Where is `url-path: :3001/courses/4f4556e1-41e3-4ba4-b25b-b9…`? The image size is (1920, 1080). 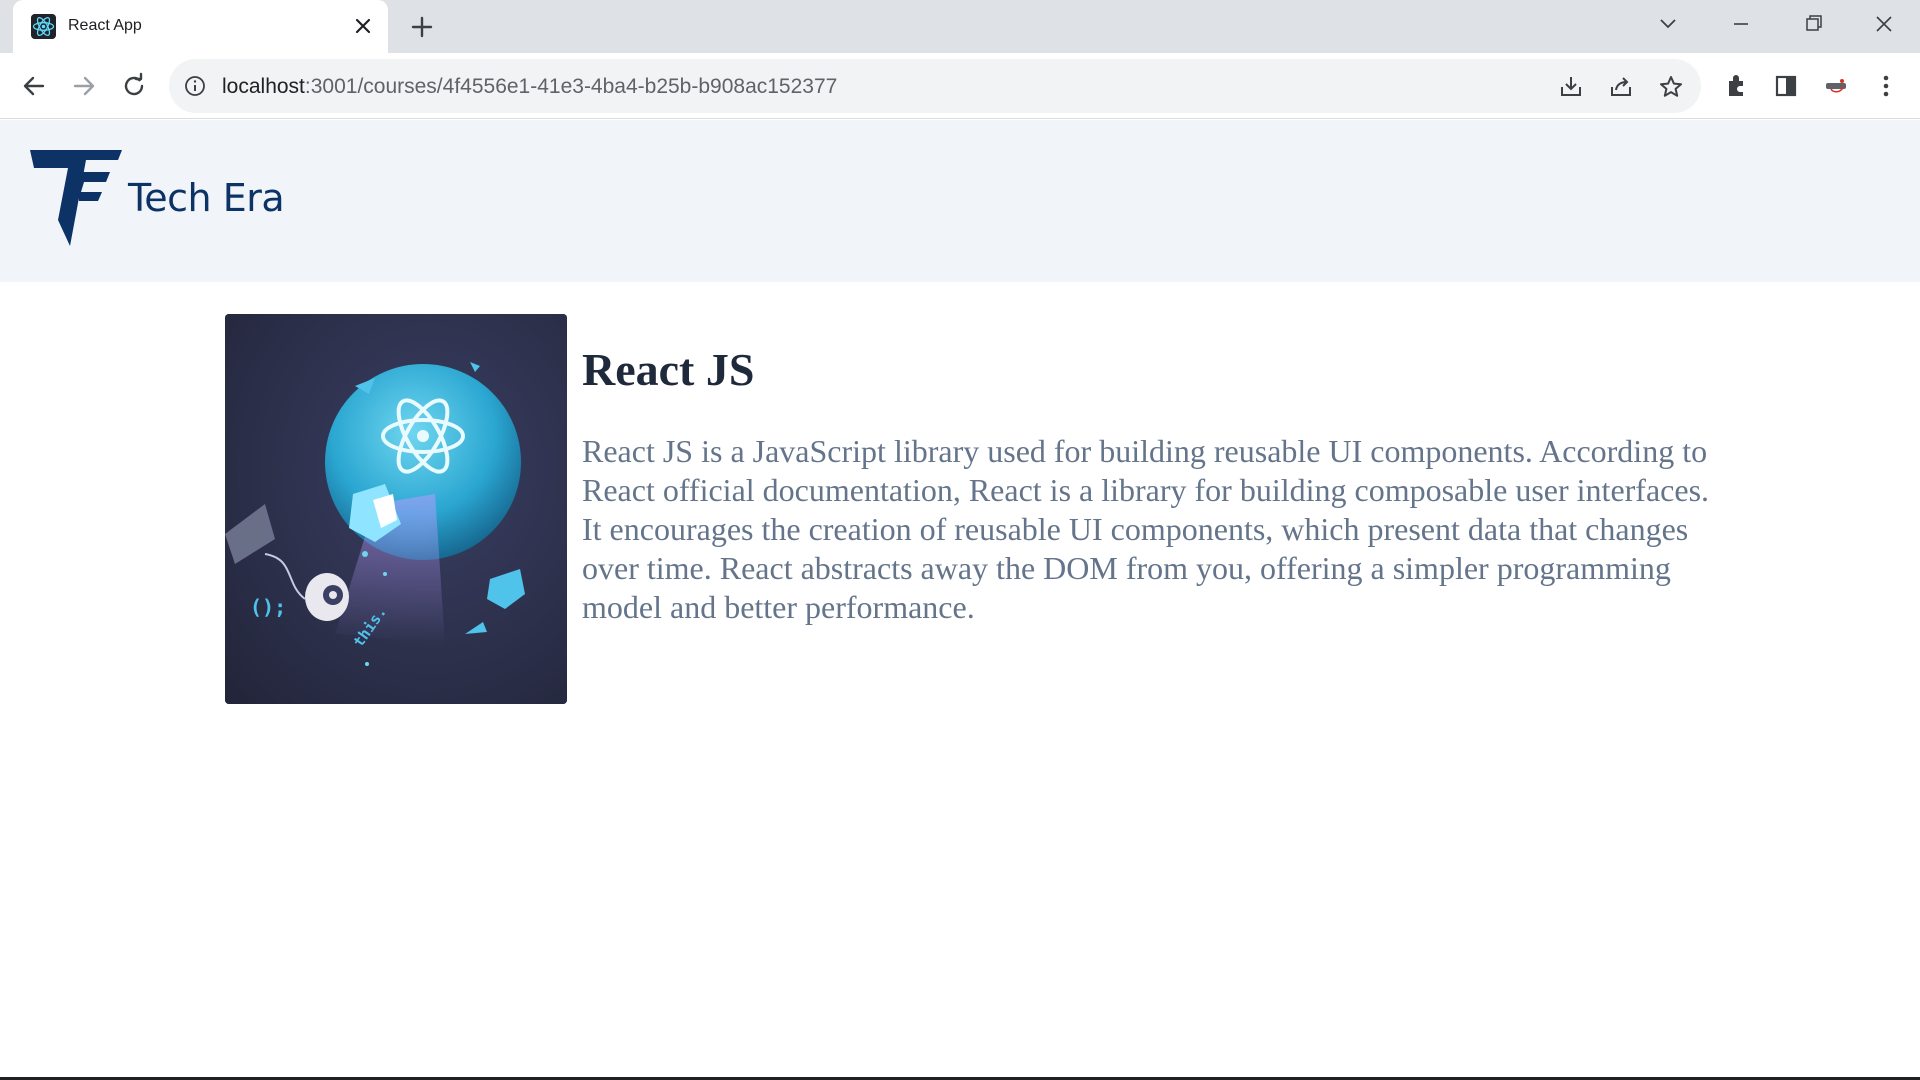 url-path: :3001/courses/4f4556e1-41e3-4ba4-b25b-b9… is located at coordinates (571, 86).